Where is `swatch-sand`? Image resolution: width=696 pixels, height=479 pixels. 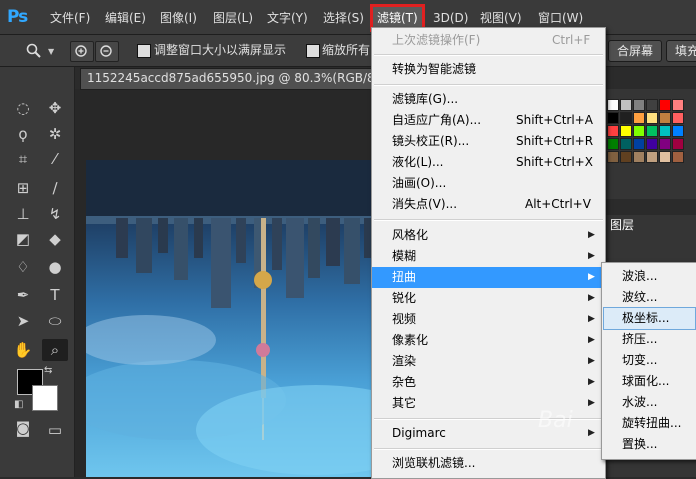 swatch-sand is located at coordinates (652, 157).